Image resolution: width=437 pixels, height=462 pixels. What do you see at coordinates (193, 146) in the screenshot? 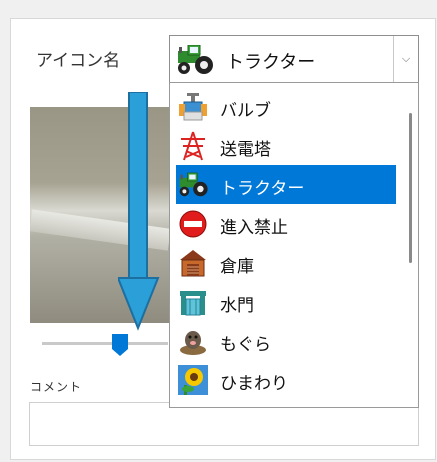
I see `power-tower-icon` at bounding box center [193, 146].